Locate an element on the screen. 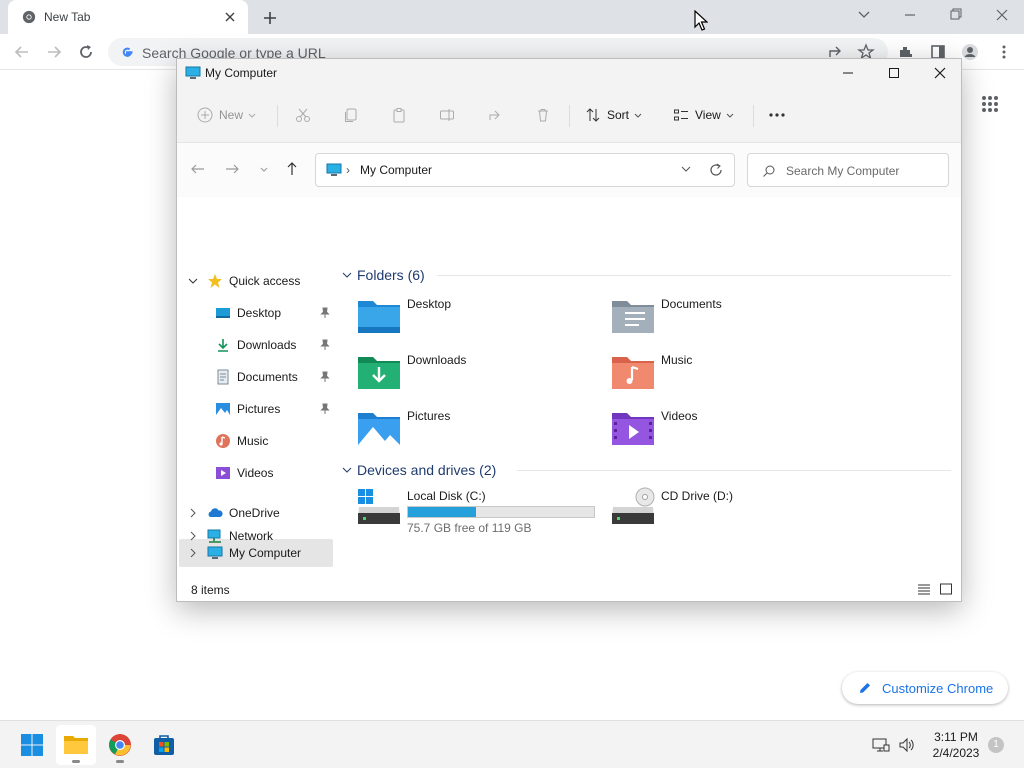  taskbar-store is located at coordinates (164, 745).